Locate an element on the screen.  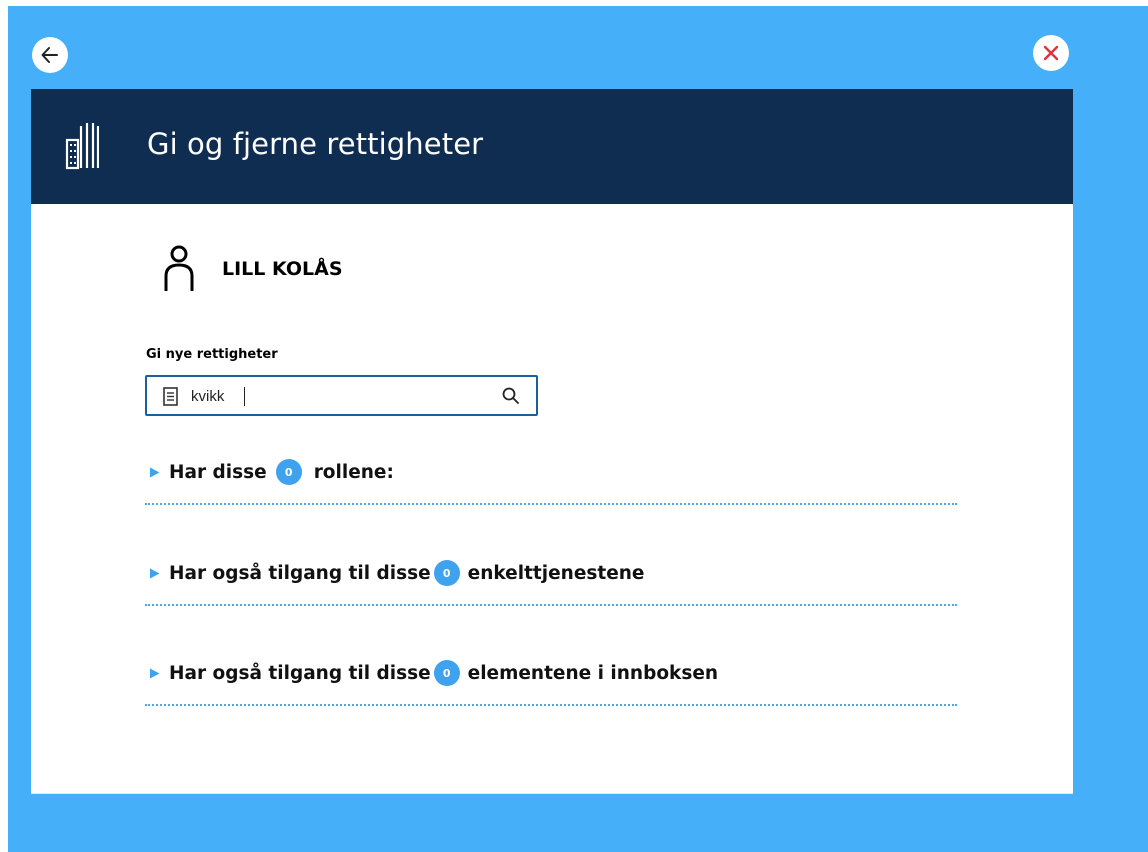
section-text-start: Har disse is located at coordinates (218, 472).